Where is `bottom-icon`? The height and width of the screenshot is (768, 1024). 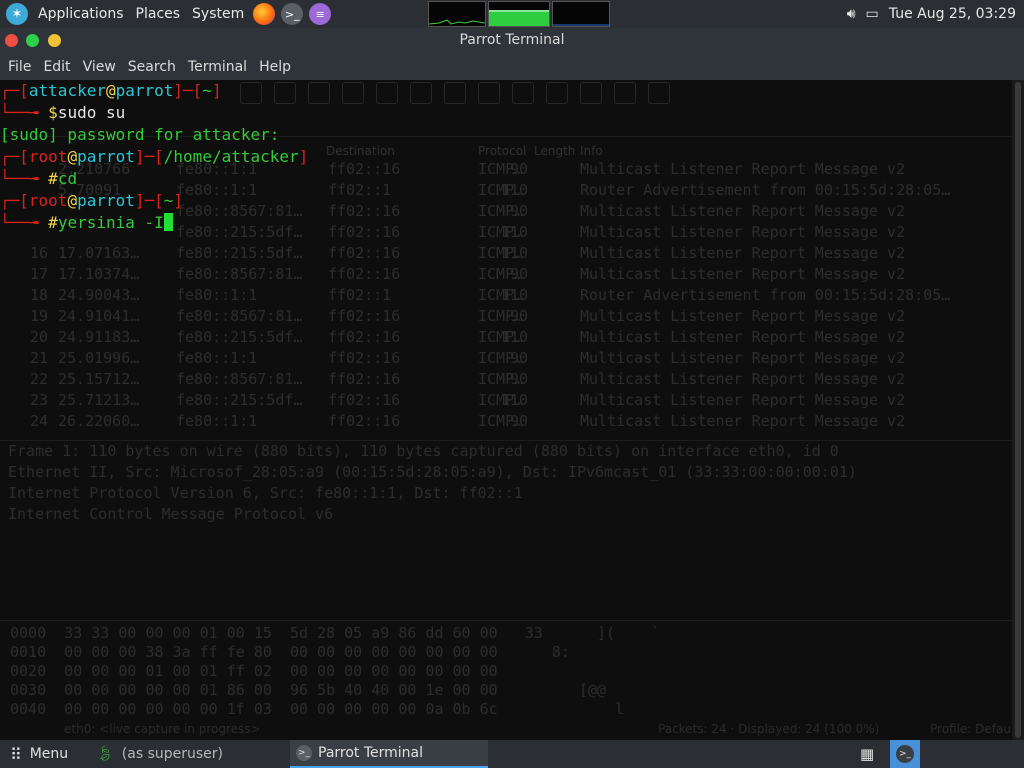
bottom-icon is located at coordinates (455, 93).